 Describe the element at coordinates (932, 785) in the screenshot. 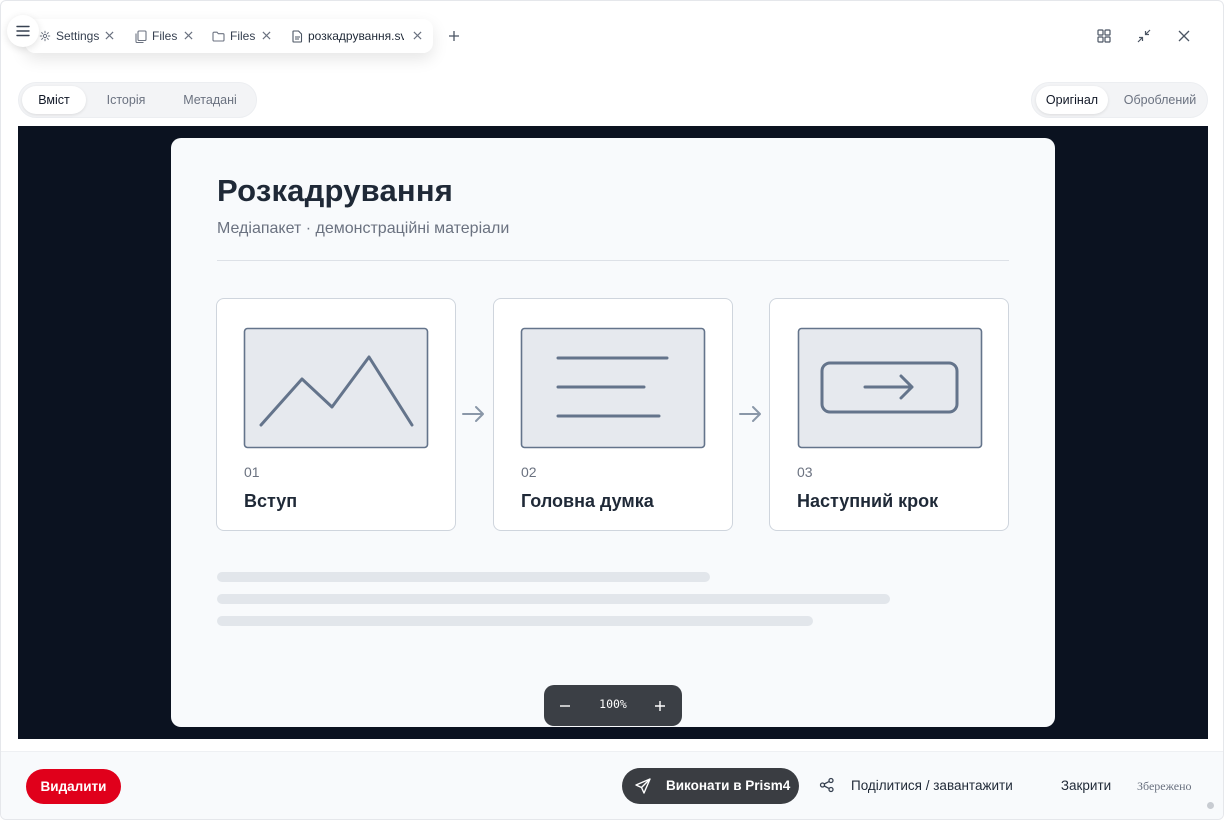

I see `share-button-label: Поділитися / завантажити` at that location.